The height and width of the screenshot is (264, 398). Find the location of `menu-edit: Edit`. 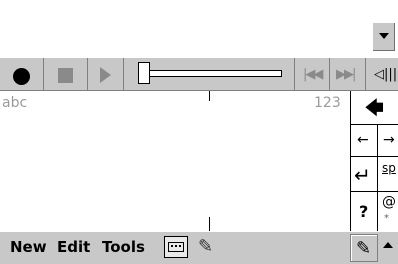

menu-edit: Edit is located at coordinates (73, 247).